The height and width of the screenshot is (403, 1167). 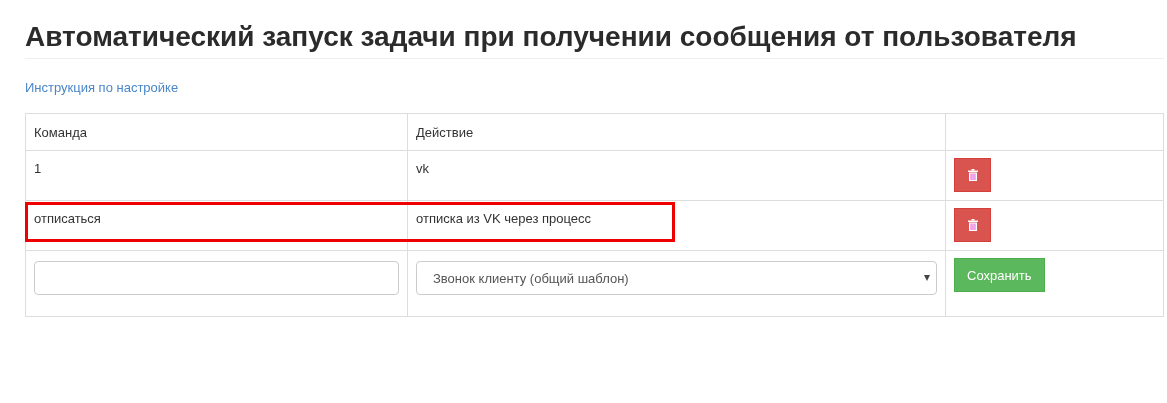 What do you see at coordinates (102, 87) in the screenshot?
I see `instruction-link: Инструкция по настройке` at bounding box center [102, 87].